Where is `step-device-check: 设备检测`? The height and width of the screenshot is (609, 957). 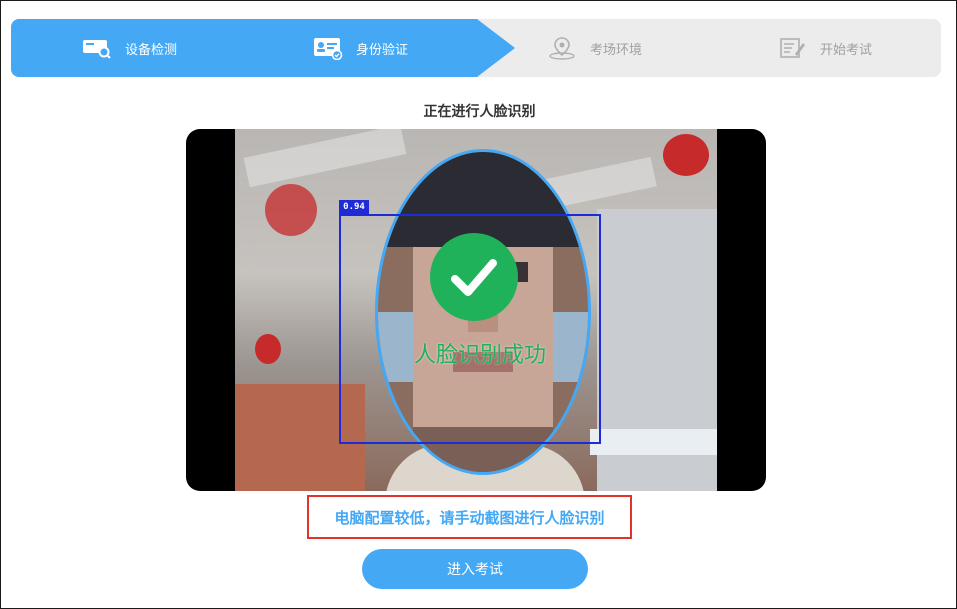
step-device-check: 设备检测 is located at coordinates (129, 48).